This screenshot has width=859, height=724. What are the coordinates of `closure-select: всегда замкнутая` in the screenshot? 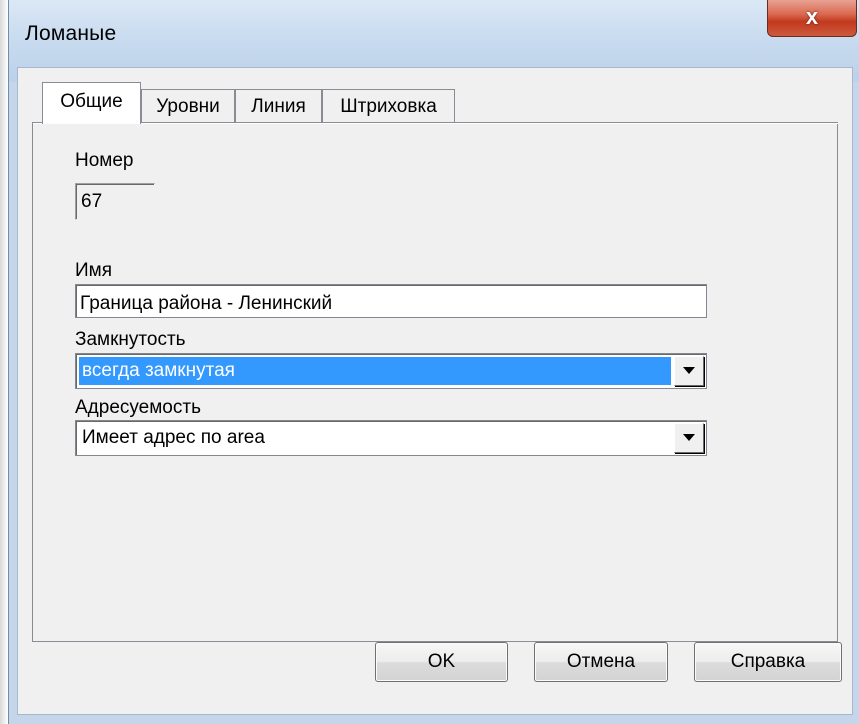 It's located at (391, 371).